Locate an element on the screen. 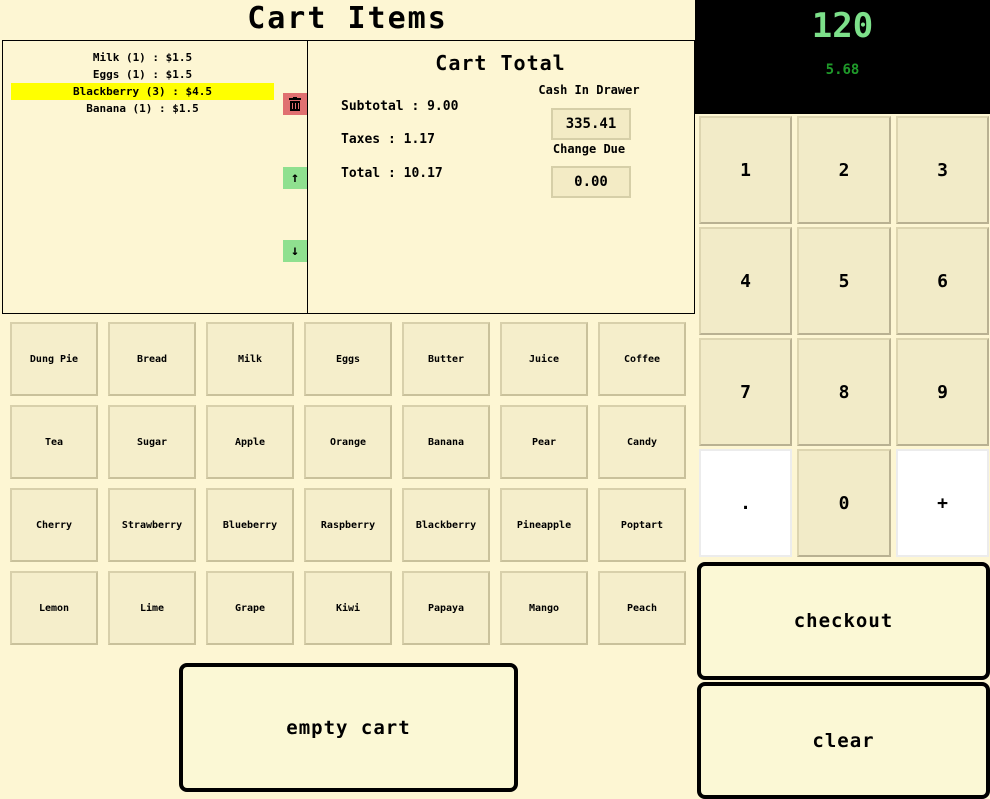 The width and height of the screenshot is (990, 799). cart-list-item: Eggs (1) : $1.5 is located at coordinates (142, 74).